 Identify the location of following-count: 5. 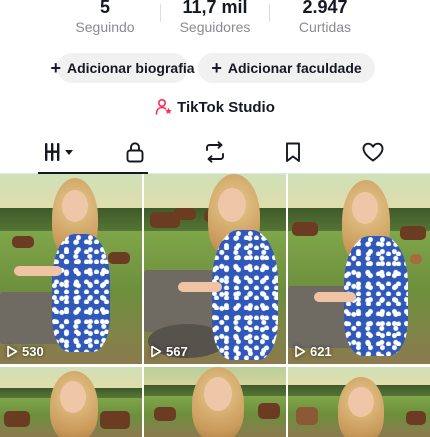
(104, 8).